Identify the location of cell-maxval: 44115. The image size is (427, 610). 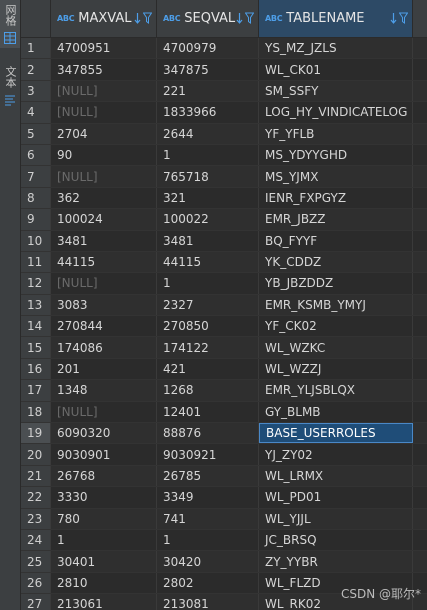
(104, 262).